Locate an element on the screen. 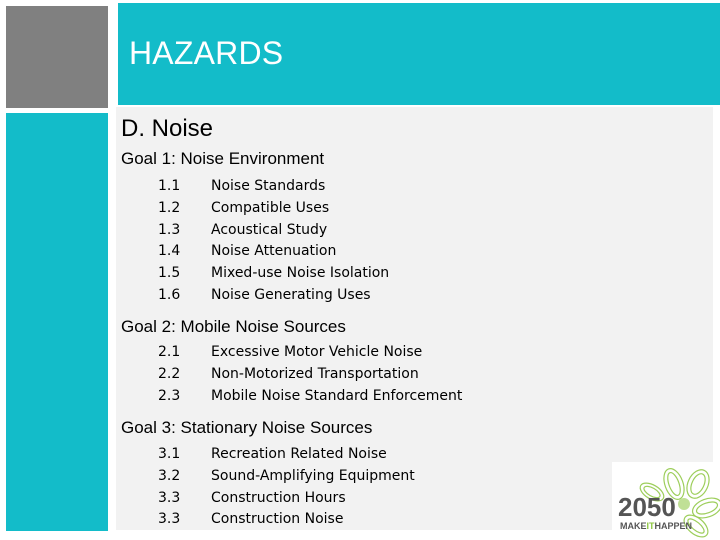 The width and height of the screenshot is (720, 540). slide-title: HAZARDS is located at coordinates (206, 53).